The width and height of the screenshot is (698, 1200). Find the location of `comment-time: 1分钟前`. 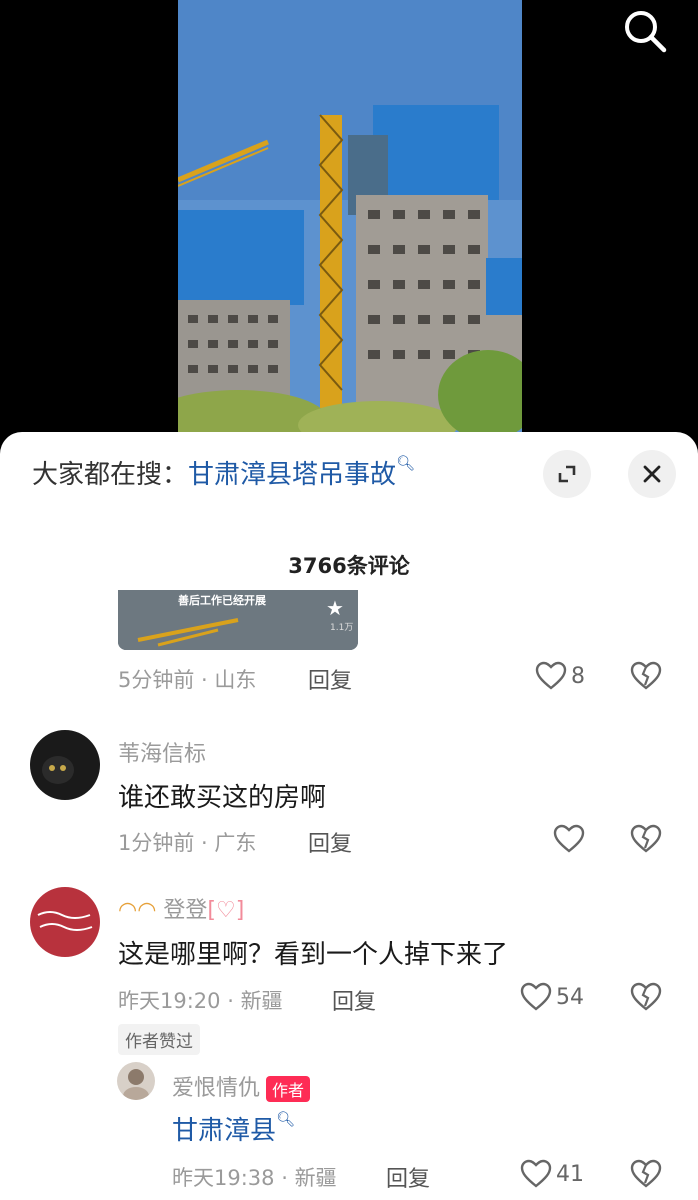

comment-time: 1分钟前 is located at coordinates (156, 843).